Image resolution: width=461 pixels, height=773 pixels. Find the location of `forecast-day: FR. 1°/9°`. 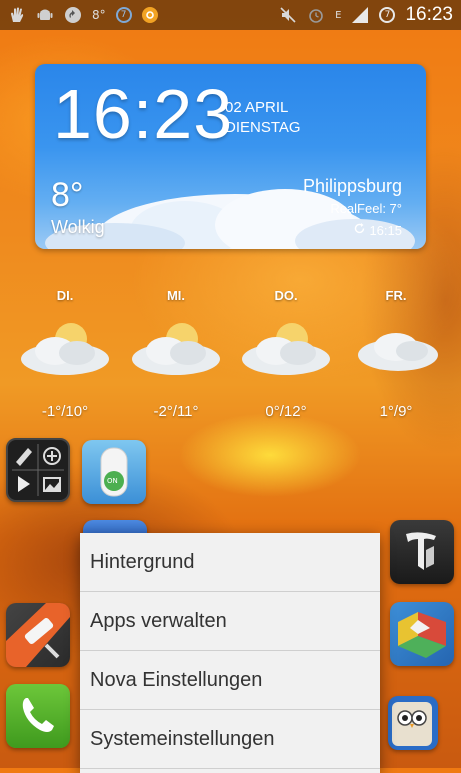

forecast-day: FR. 1°/9° is located at coordinates (396, 351).